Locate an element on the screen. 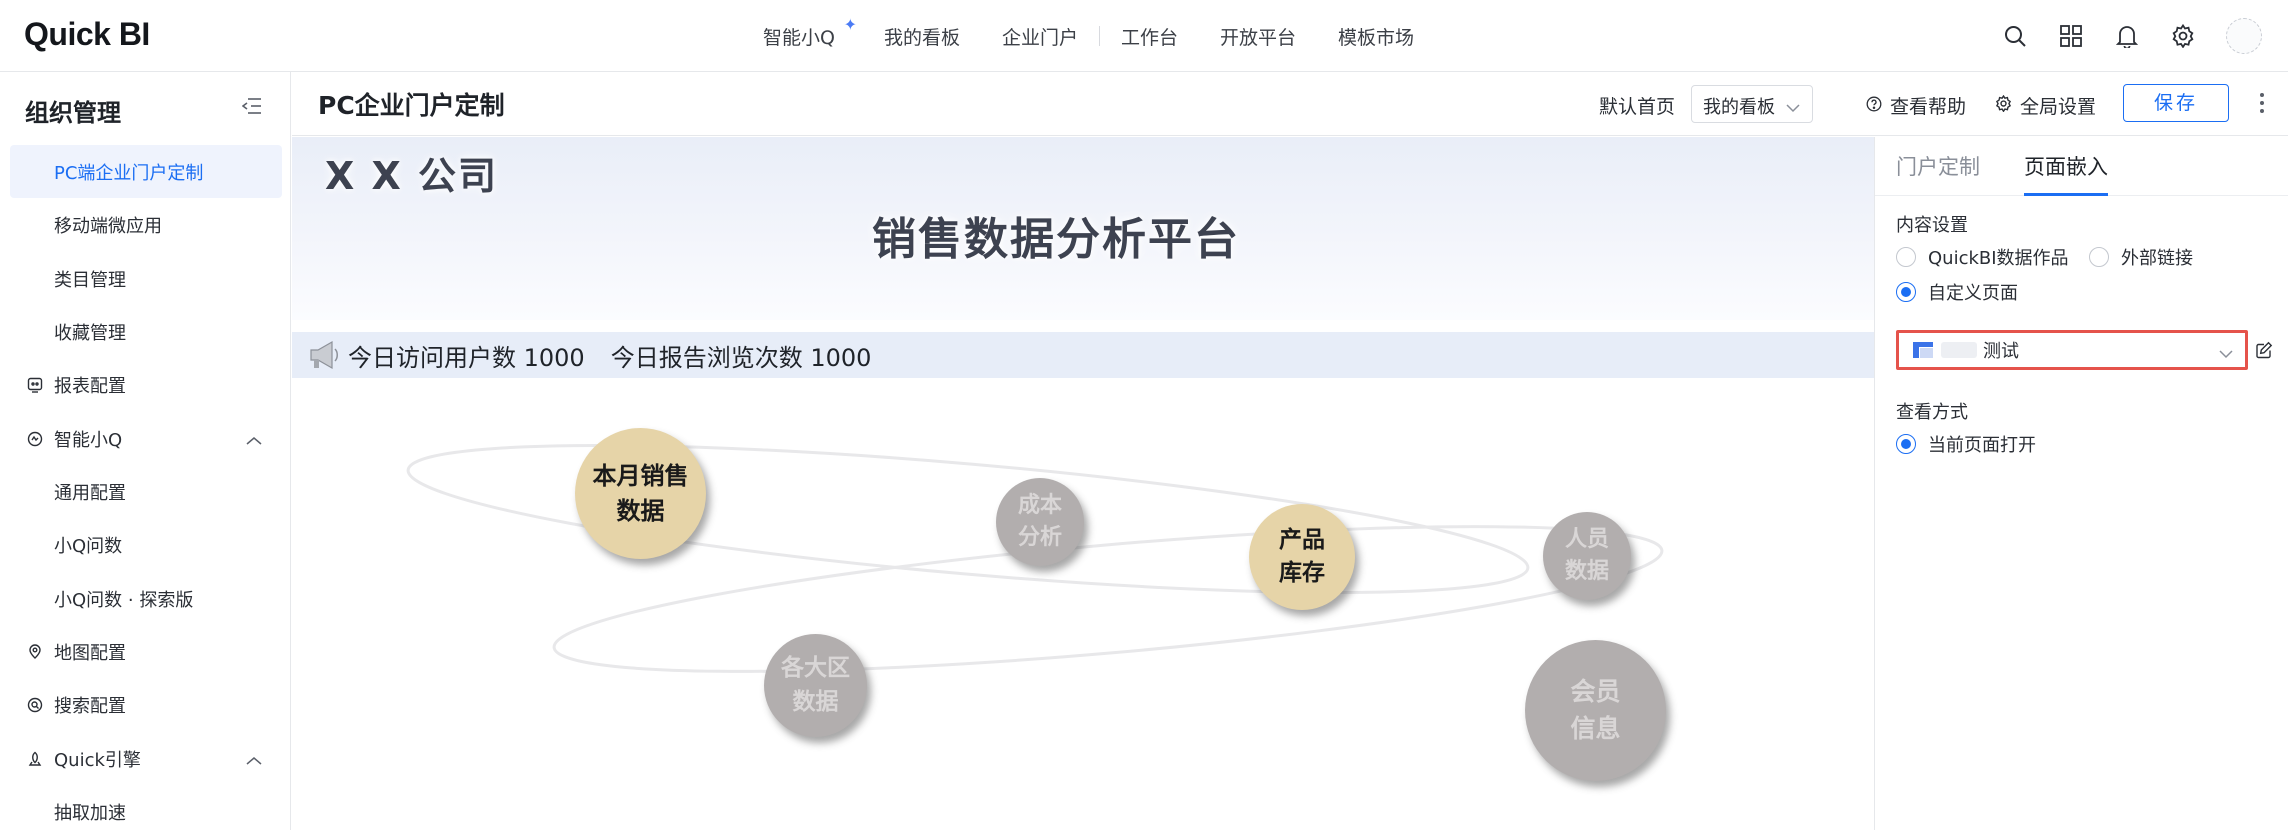 This screenshot has height=838, width=2288. view-mode-label: 查看方式 is located at coordinates (1932, 412).